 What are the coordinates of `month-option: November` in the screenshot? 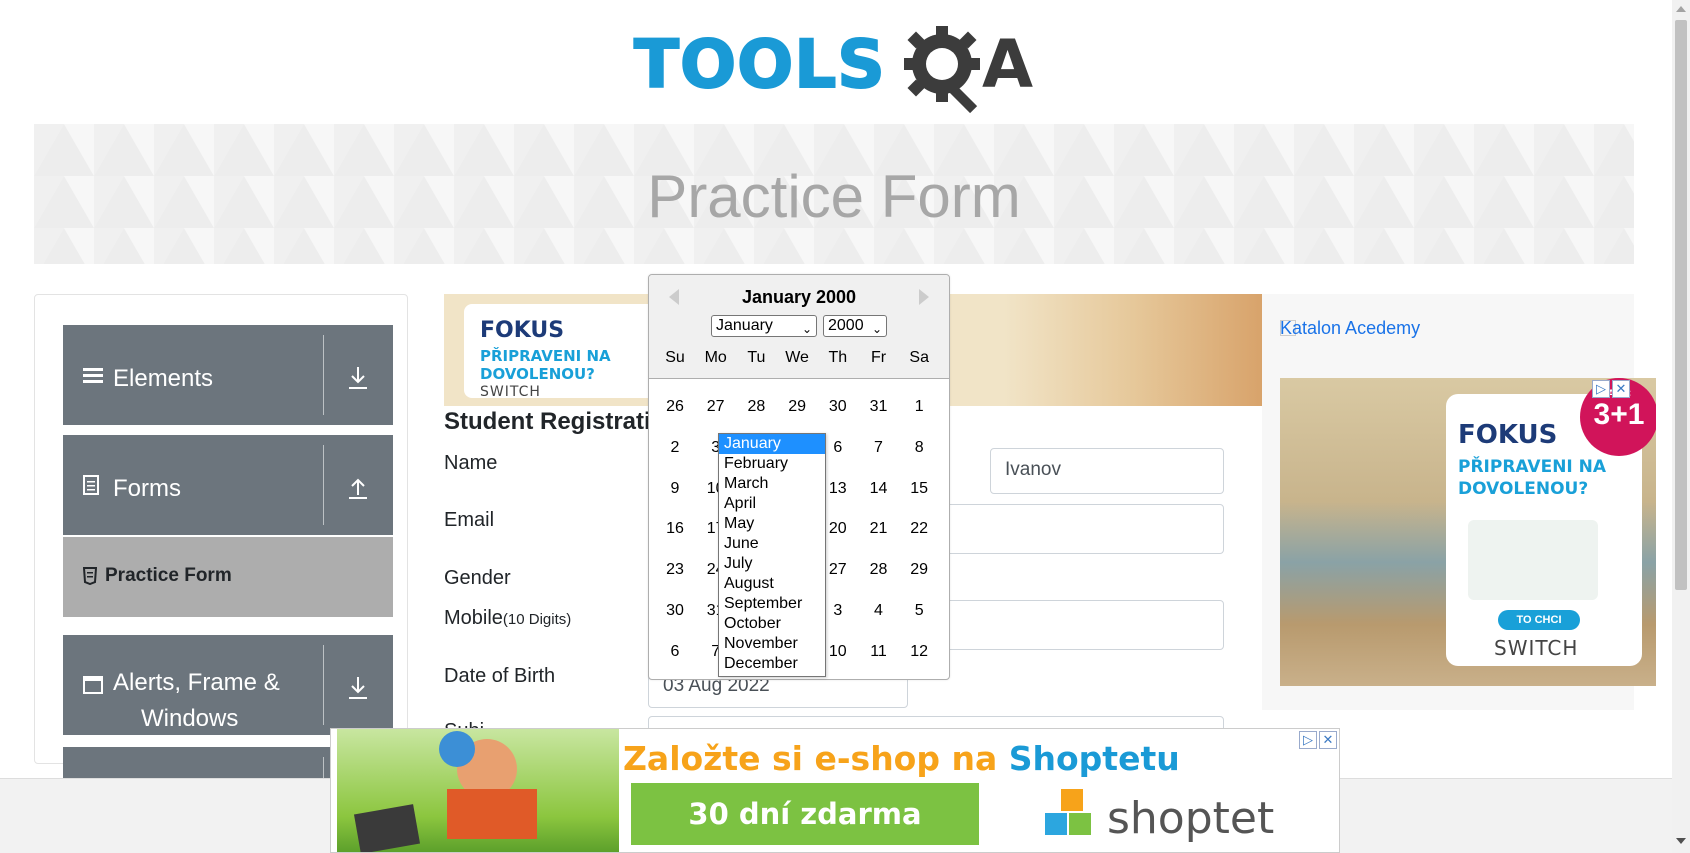 It's located at (772, 644).